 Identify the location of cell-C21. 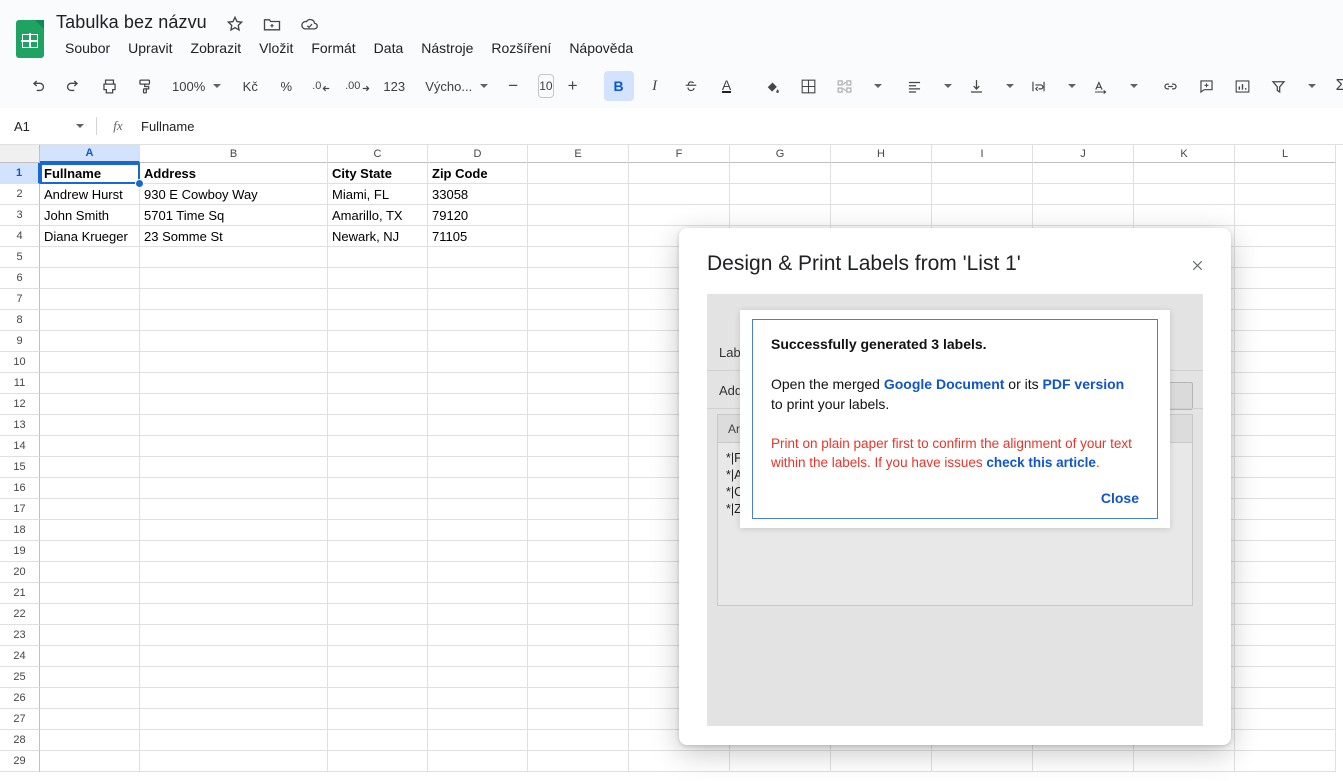
(378, 593).